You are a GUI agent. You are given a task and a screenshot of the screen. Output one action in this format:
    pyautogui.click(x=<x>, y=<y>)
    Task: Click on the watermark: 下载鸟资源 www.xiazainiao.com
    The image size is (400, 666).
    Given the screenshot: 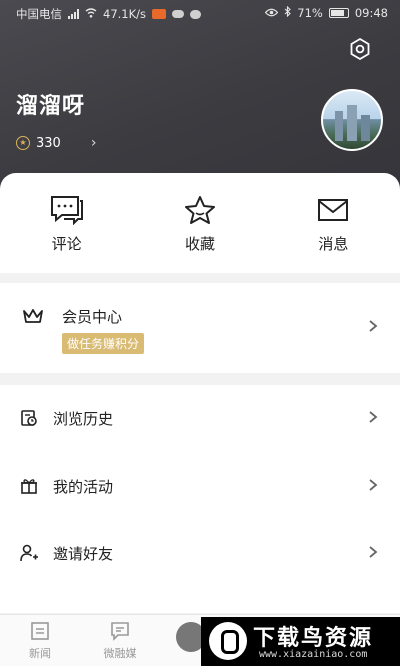 What is the action you would take?
    pyautogui.click(x=300, y=641)
    